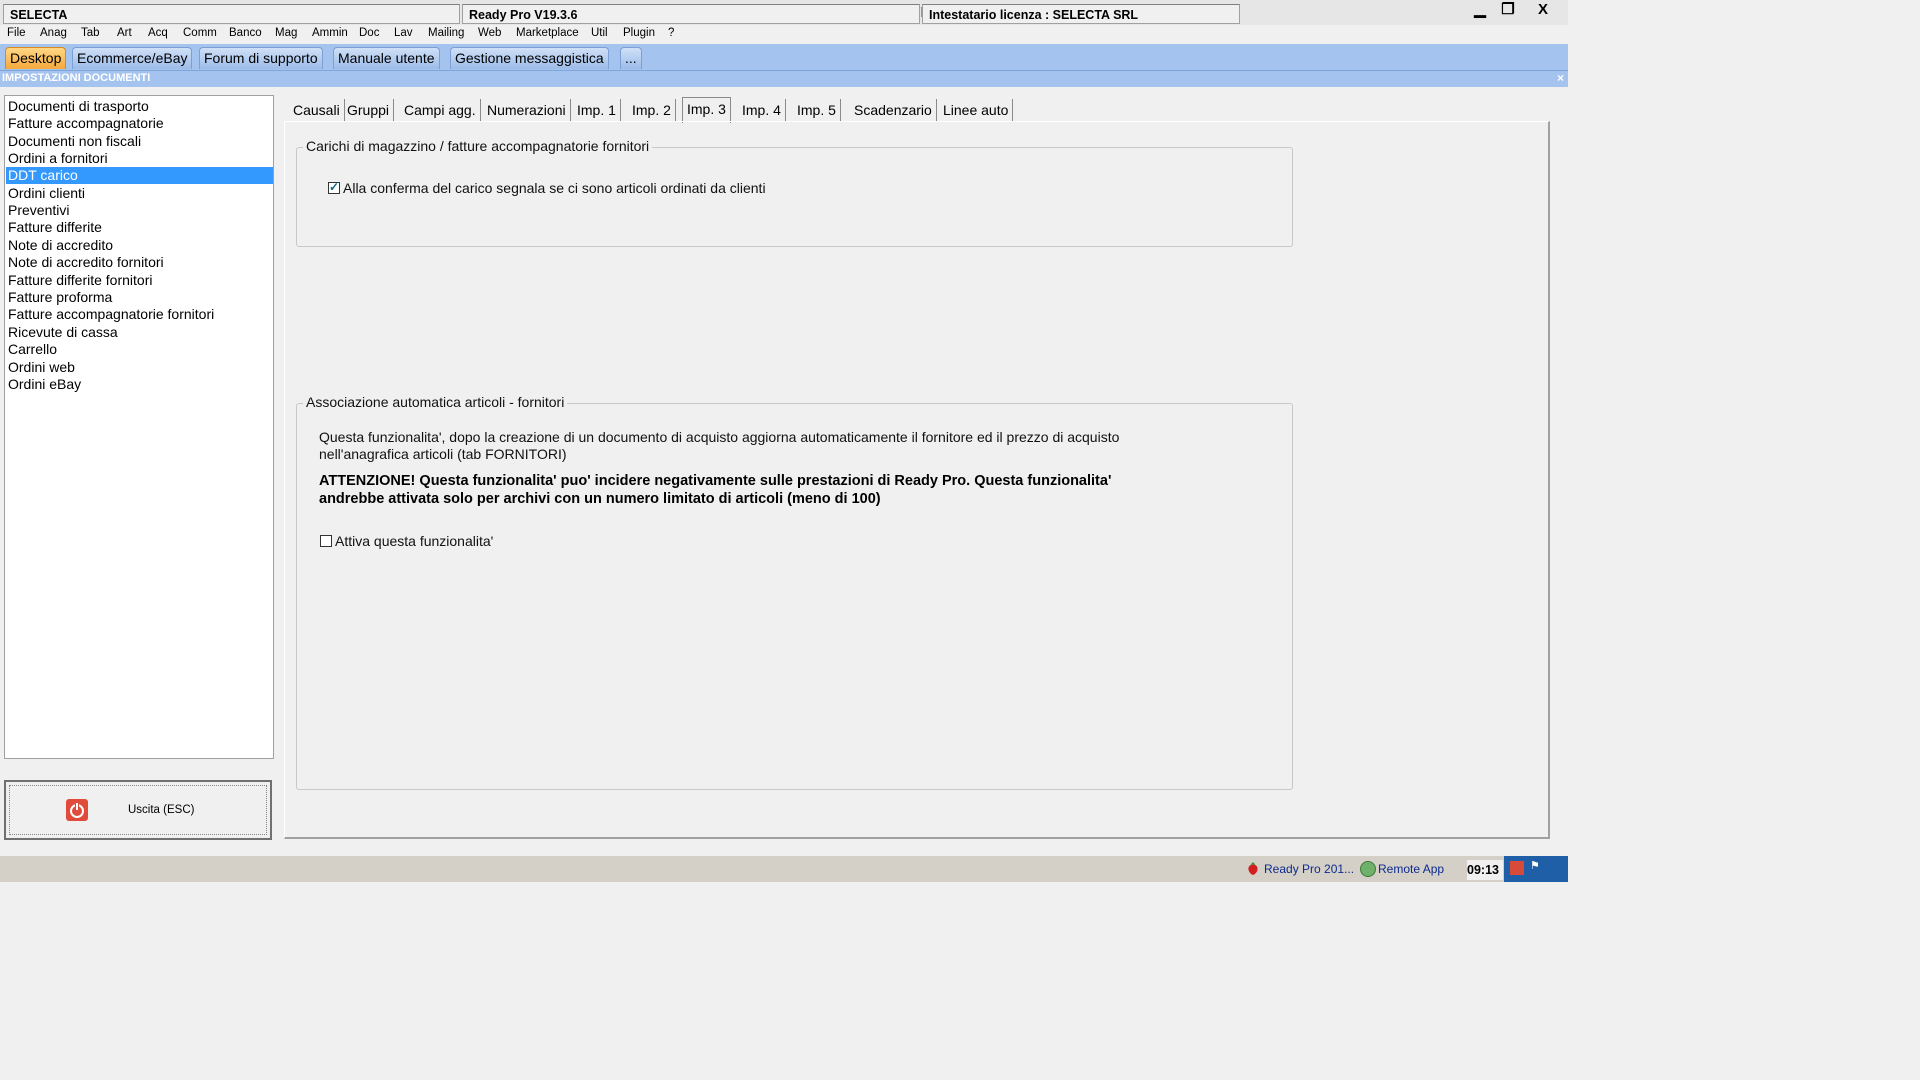  What do you see at coordinates (317, 110) in the screenshot?
I see `tab-causali: Causali` at bounding box center [317, 110].